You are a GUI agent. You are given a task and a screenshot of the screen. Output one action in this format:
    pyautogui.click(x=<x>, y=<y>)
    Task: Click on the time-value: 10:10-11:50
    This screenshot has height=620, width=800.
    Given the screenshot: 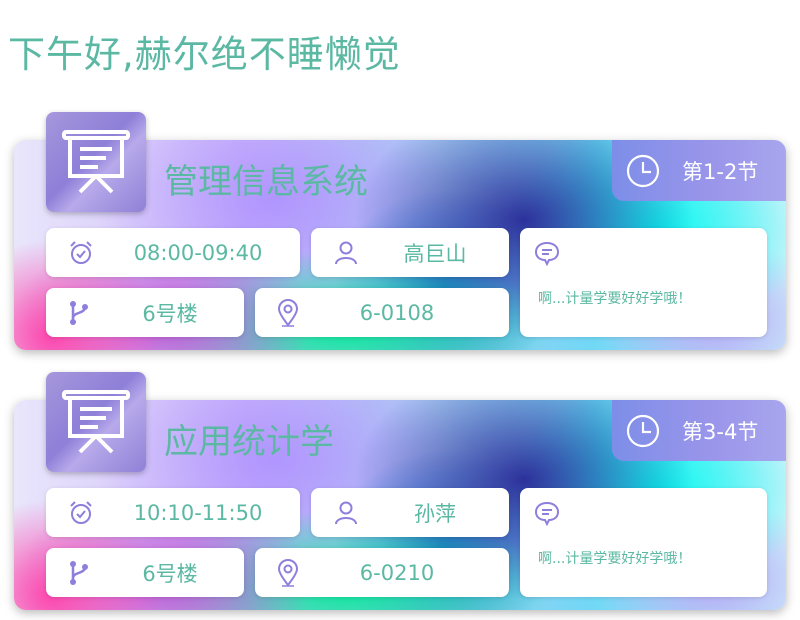 What is the action you would take?
    pyautogui.click(x=198, y=512)
    